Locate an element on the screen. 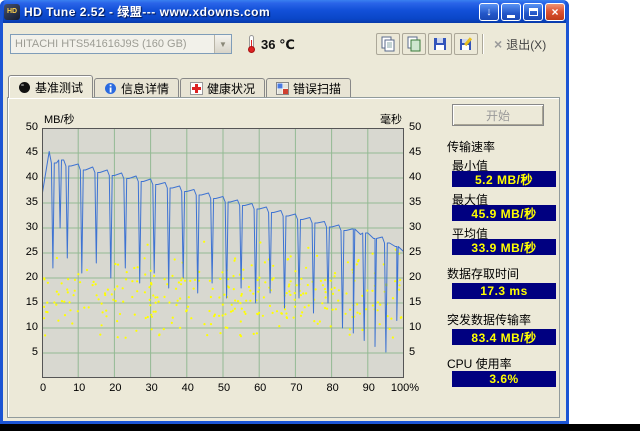 Image resolution: width=640 pixels, height=431 pixels. bottom-black-strip is located at coordinates (320, 427).